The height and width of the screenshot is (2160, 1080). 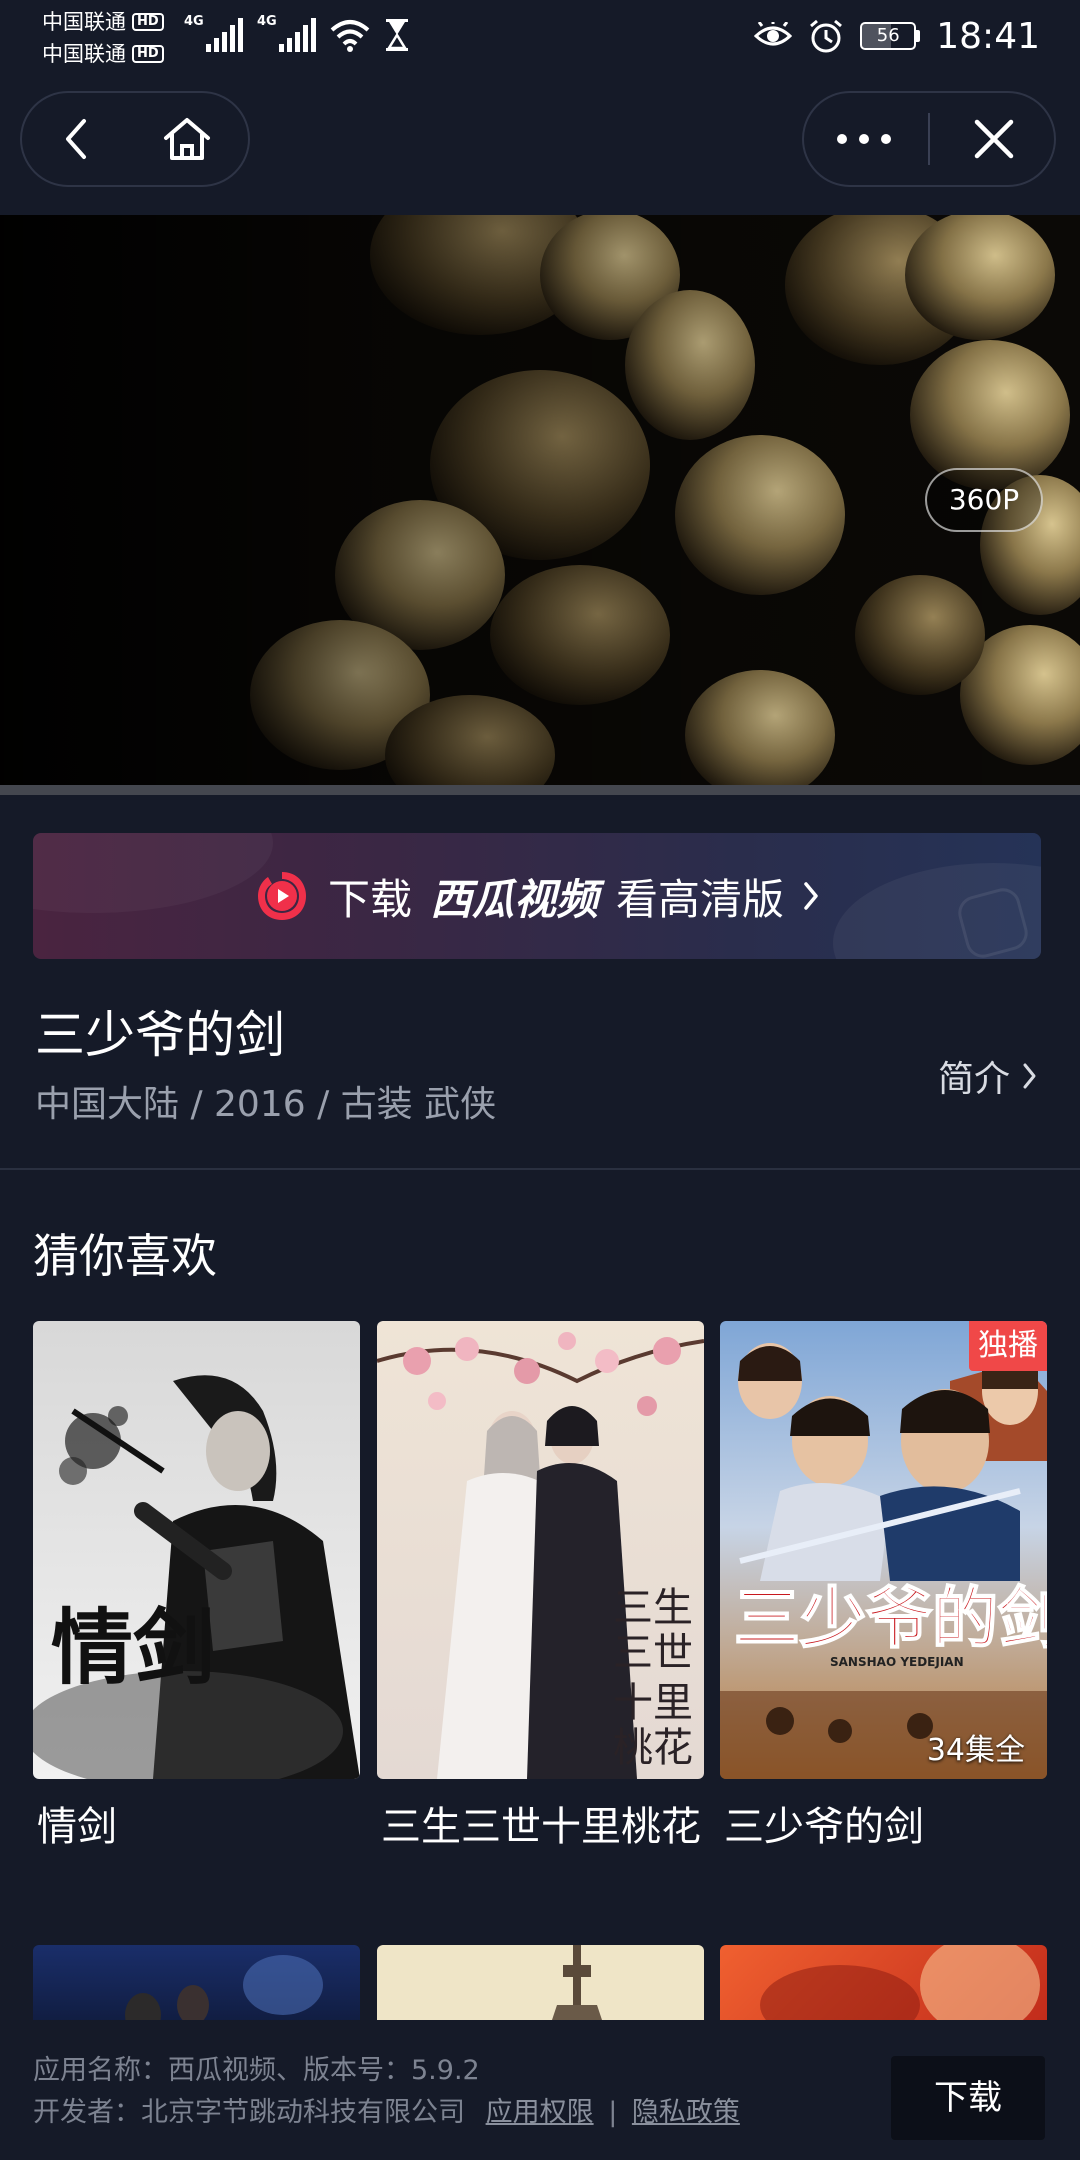 What do you see at coordinates (369, 899) in the screenshot?
I see `banner-prefix: 下载` at bounding box center [369, 899].